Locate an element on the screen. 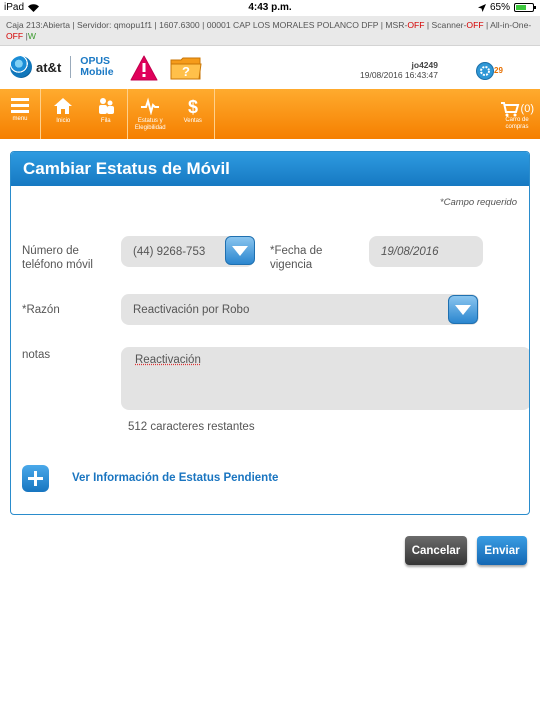 The width and height of the screenshot is (540, 720). phone-label: Número de teléfono móvil is located at coordinates (57, 258).